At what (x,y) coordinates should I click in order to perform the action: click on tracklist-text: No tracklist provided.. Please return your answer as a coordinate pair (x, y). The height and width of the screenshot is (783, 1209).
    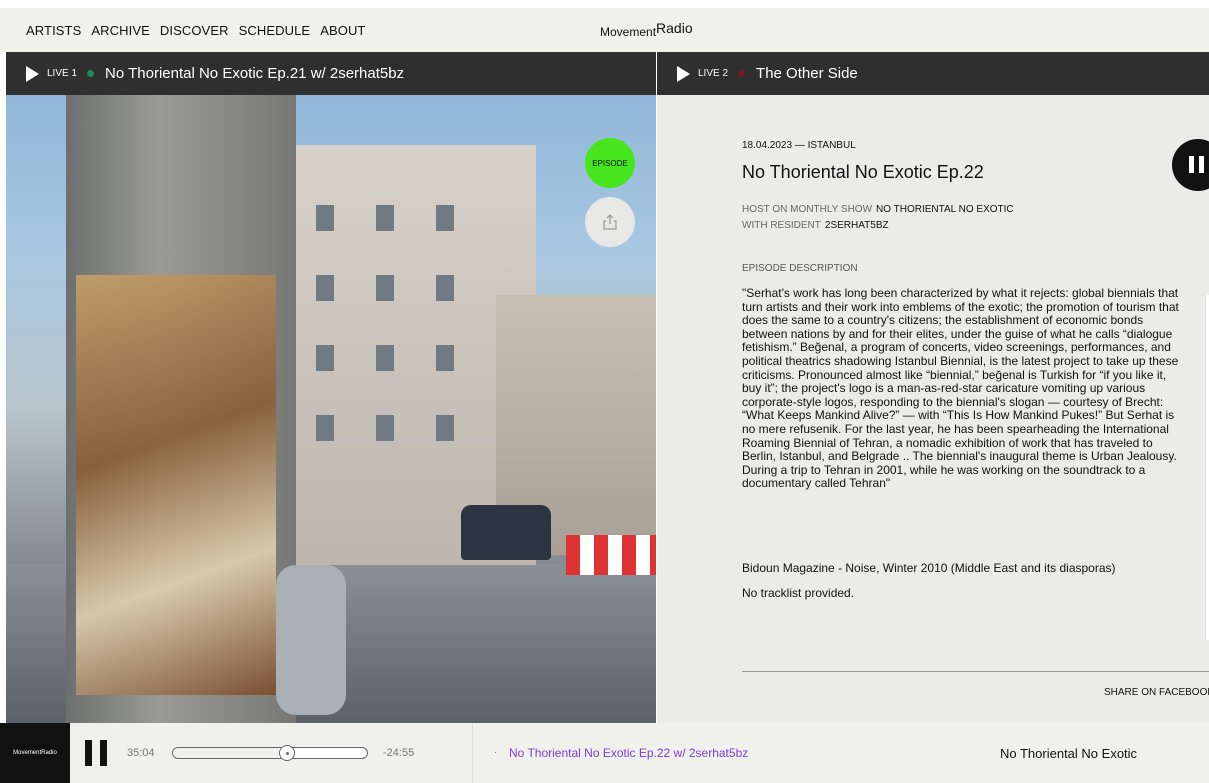
    Looking at the image, I should click on (798, 593).